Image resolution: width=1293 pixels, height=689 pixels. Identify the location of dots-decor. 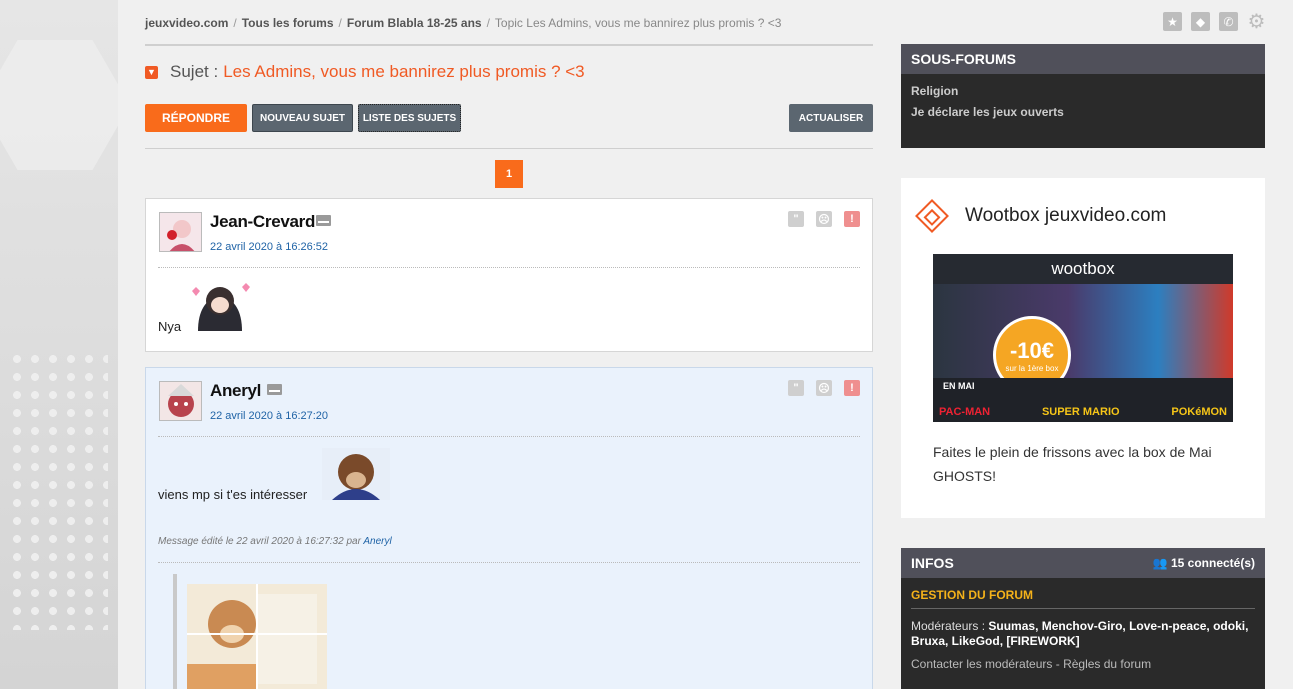
(58, 490).